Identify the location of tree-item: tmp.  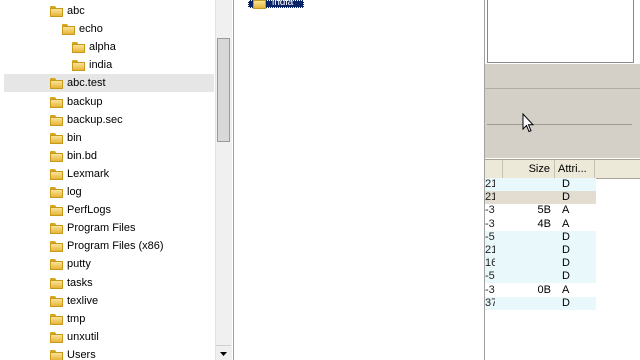
(109, 319).